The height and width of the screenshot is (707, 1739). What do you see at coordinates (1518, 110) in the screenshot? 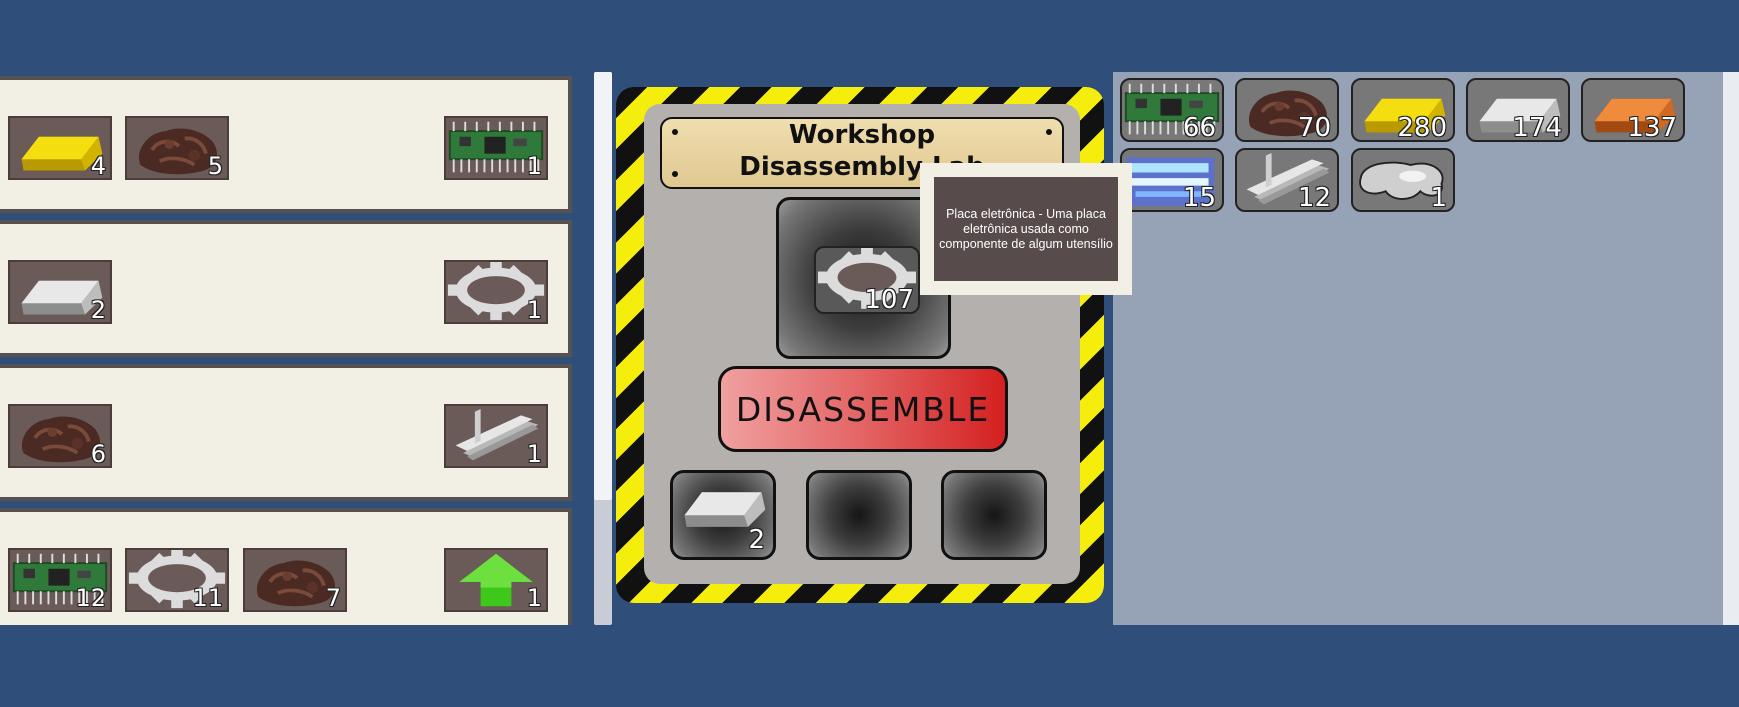
I see `inventory-slot: 174` at bounding box center [1518, 110].